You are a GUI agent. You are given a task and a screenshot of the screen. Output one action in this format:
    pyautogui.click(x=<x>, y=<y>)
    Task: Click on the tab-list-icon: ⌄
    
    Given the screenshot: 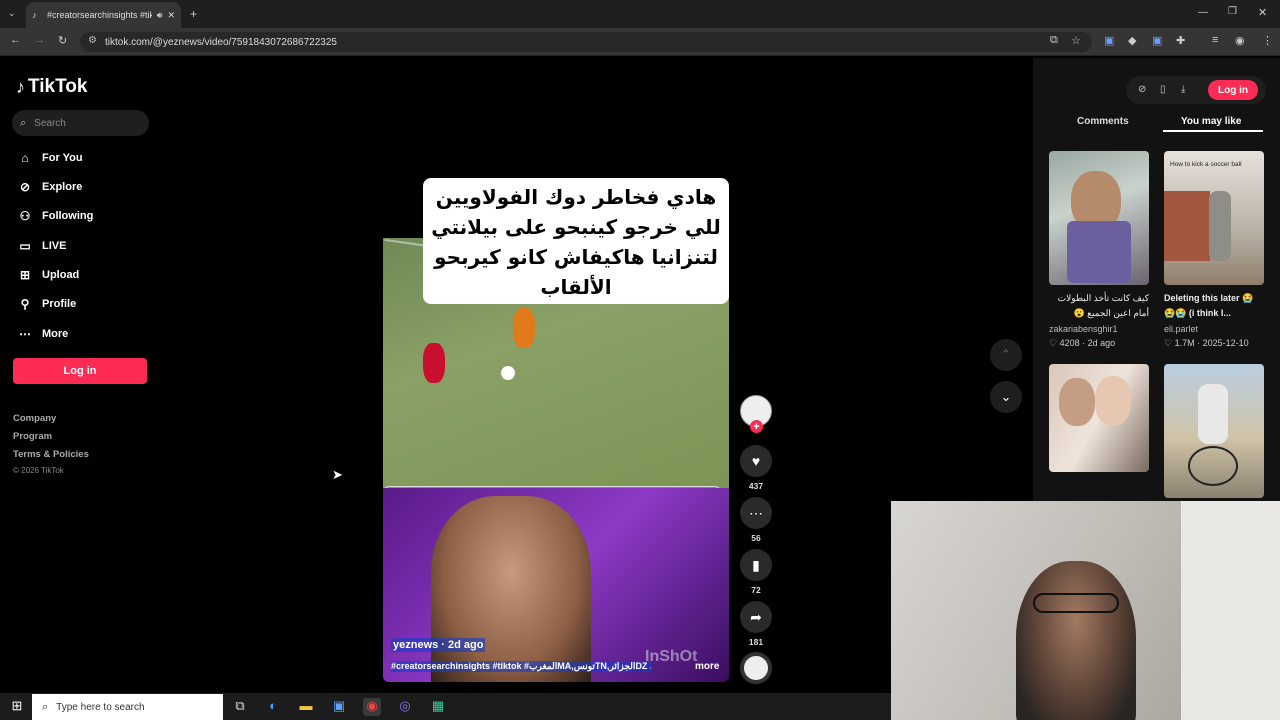 What is the action you would take?
    pyautogui.click(x=12, y=13)
    